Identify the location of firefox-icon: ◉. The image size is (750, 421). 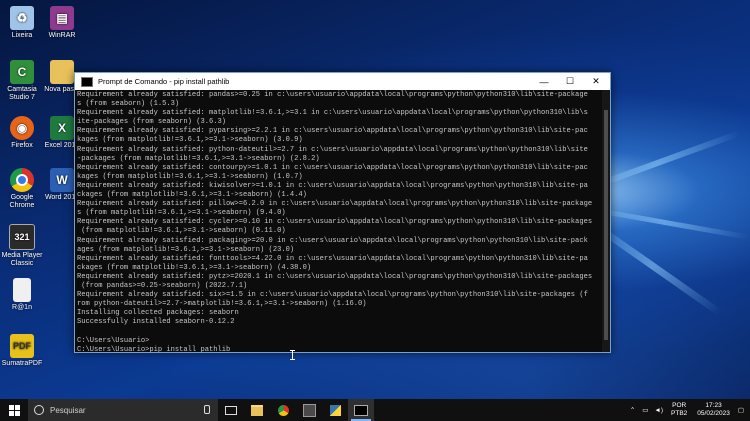
(22, 128).